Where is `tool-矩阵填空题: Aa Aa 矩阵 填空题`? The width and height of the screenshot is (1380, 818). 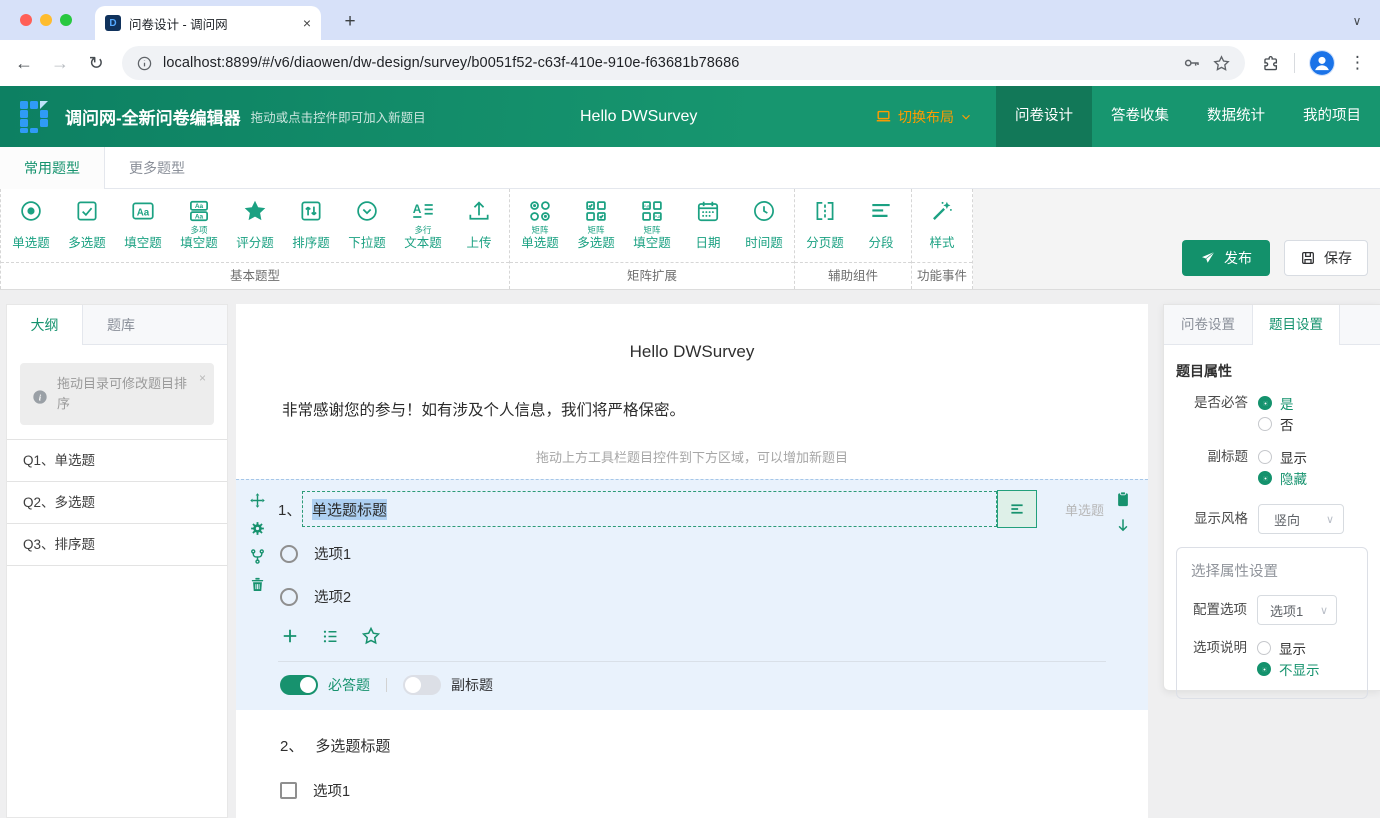
tool-矩阵填空题: Aa Aa 矩阵 填空题 is located at coordinates (652, 229).